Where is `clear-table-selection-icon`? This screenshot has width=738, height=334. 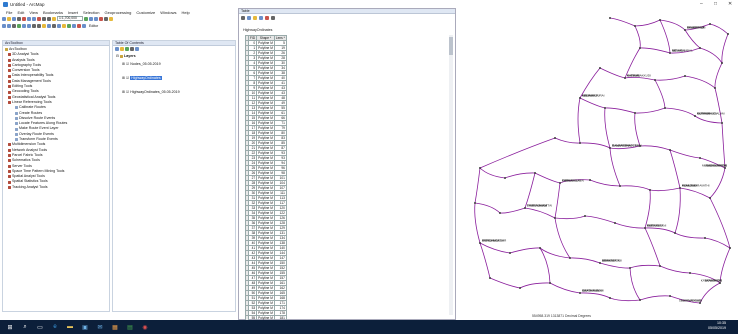 clear-table-selection-icon is located at coordinates (267, 17).